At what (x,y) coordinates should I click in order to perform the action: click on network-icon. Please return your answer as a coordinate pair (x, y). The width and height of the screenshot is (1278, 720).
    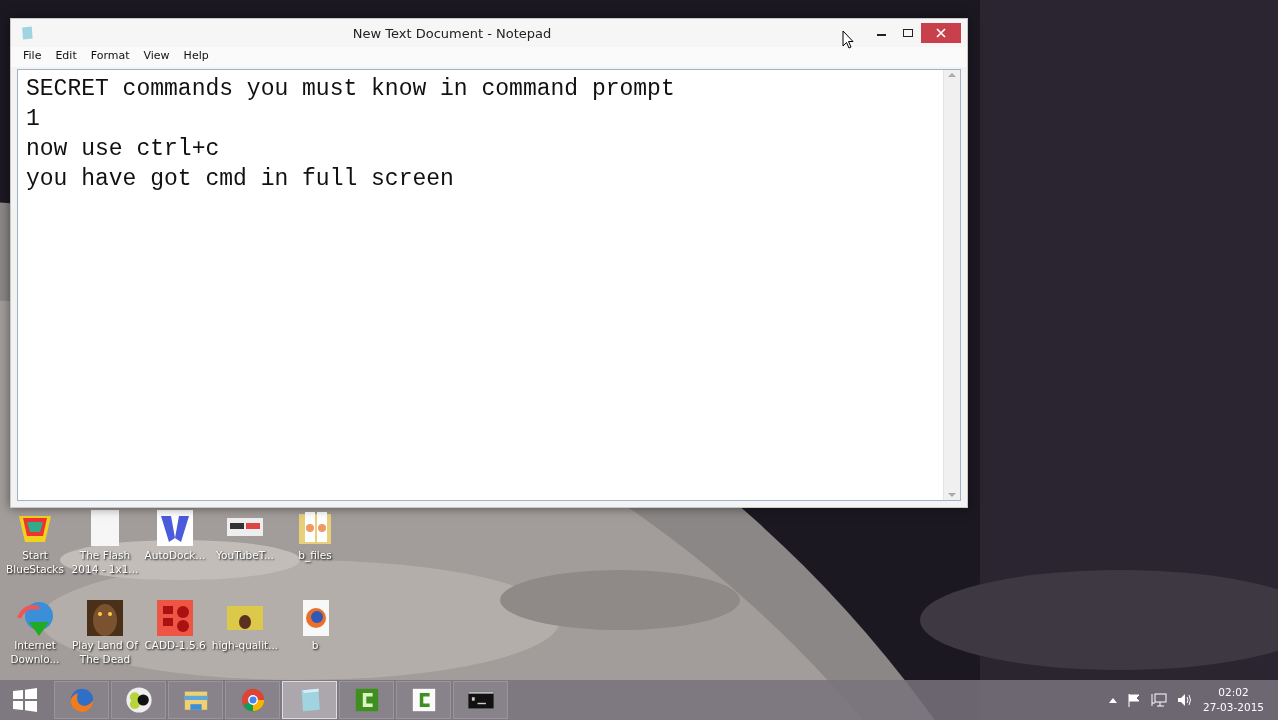
    Looking at the image, I should click on (1158, 700).